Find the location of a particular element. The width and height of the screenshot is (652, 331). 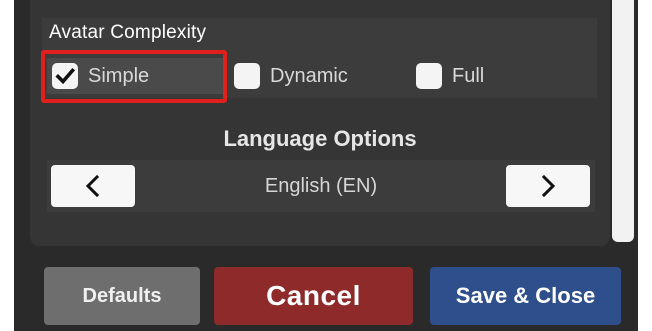

option-full: Full is located at coordinates (476, 76).